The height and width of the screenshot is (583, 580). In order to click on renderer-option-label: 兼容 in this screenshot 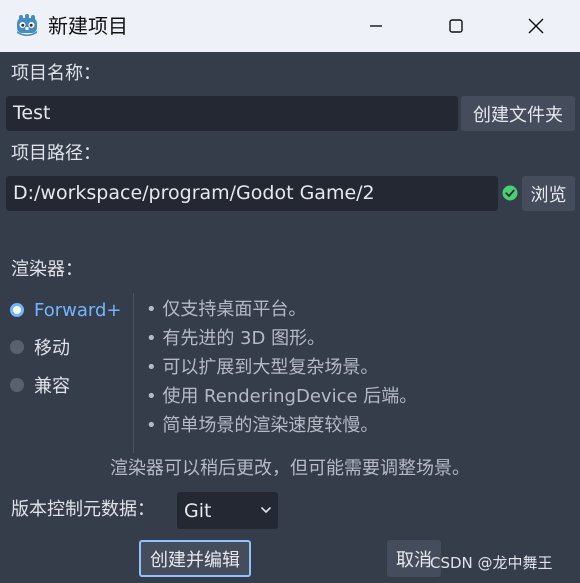, I will do `click(52, 386)`.